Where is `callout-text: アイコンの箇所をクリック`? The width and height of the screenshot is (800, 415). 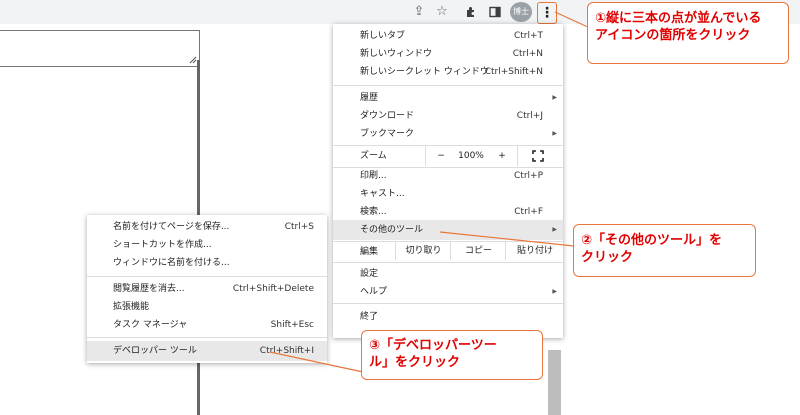
callout-text: アイコンの箇所をクリック is located at coordinates (673, 35).